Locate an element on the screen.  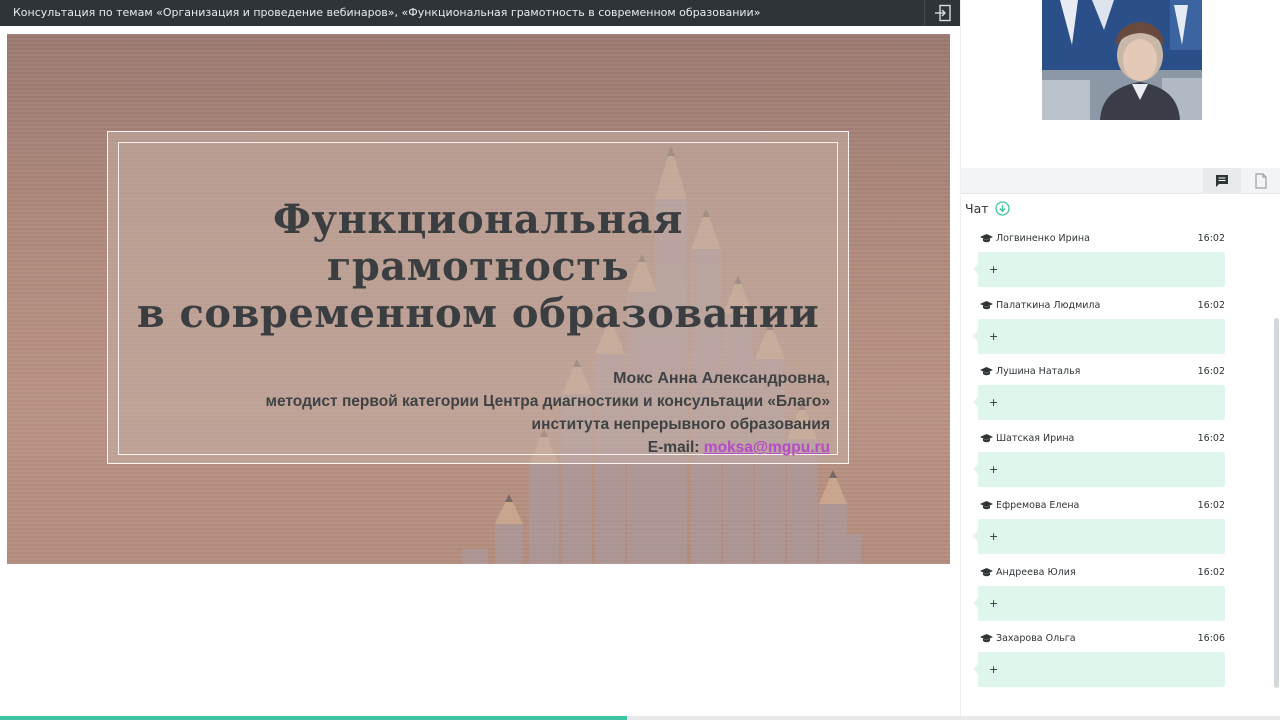
playback-progress-fill is located at coordinates (314, 718).